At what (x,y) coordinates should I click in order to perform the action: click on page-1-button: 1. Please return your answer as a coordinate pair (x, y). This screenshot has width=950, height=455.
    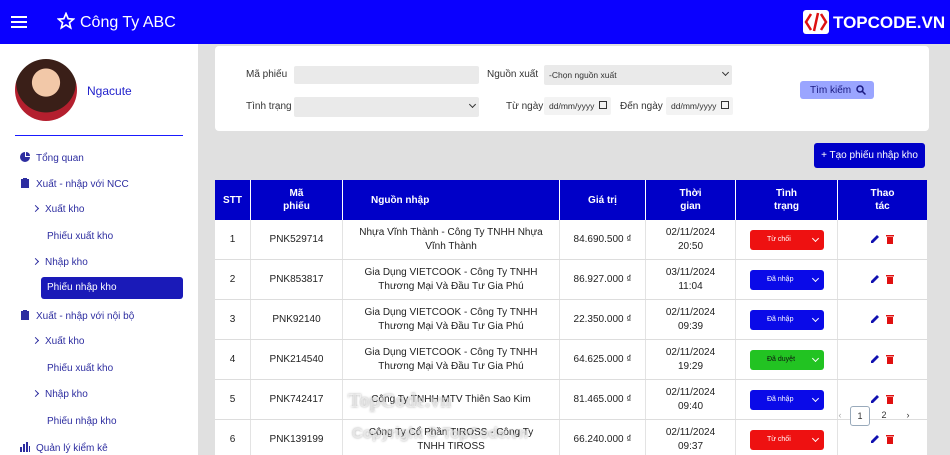
    Looking at the image, I should click on (860, 416).